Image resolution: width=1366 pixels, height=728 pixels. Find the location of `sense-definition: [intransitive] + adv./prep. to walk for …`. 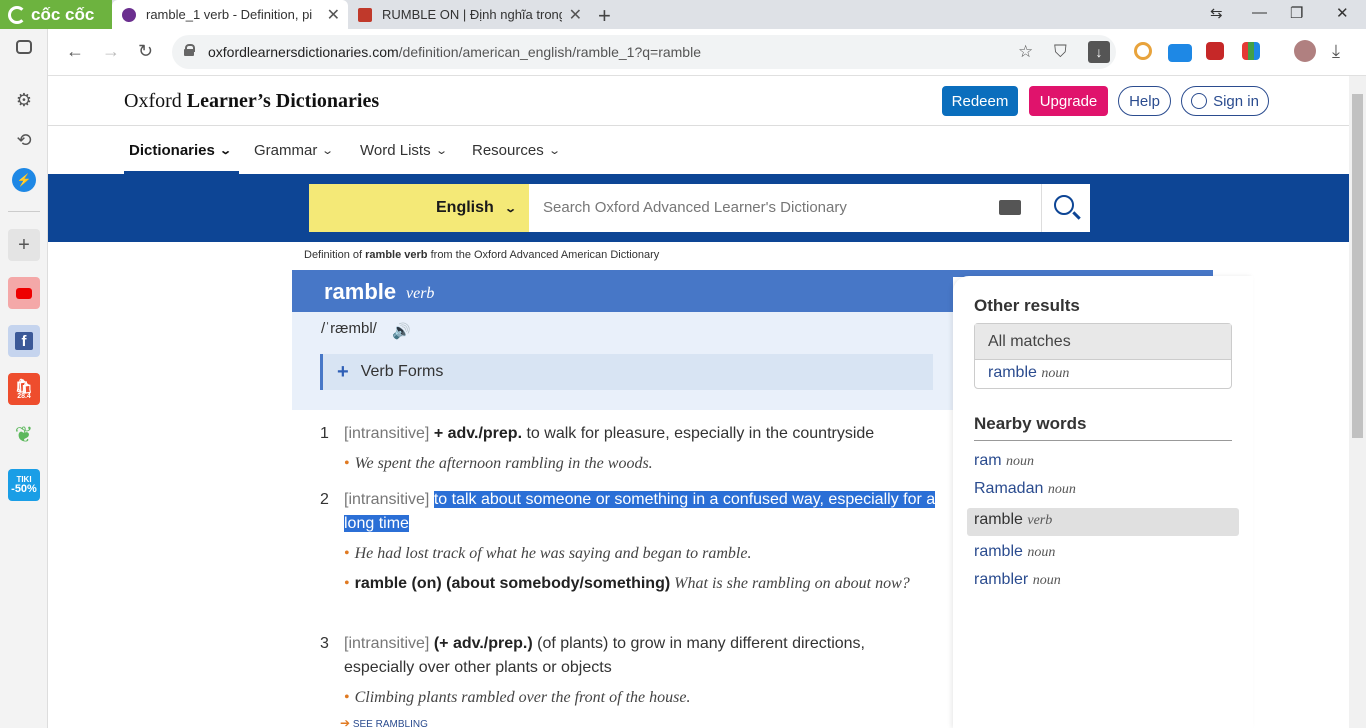

sense-definition: [intransitive] + adv./prep. to walk for … is located at coordinates (640, 434).